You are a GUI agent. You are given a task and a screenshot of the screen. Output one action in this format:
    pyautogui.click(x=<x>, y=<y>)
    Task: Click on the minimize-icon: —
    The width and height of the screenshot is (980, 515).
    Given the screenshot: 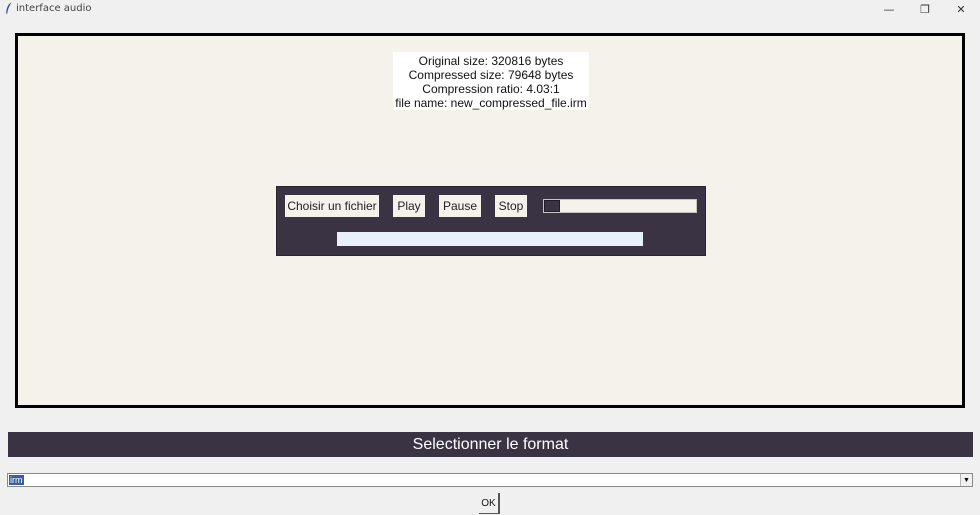 What is the action you would take?
    pyautogui.click(x=889, y=9)
    